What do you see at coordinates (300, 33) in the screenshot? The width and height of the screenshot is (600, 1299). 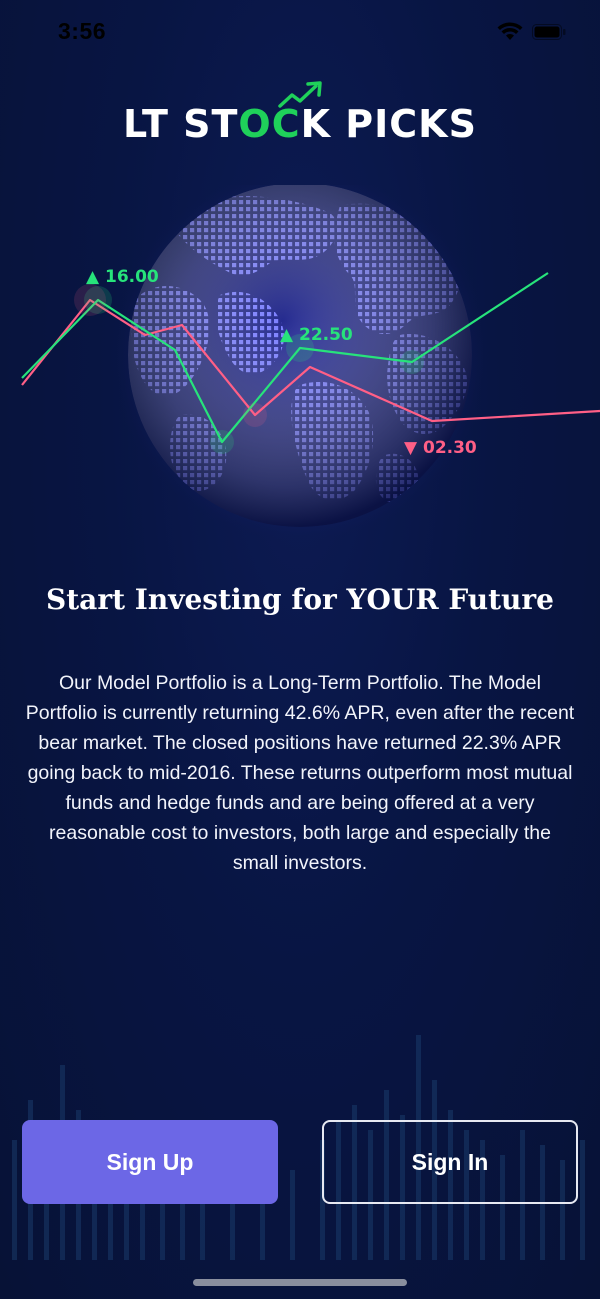 I see `status-bar: 3:56` at bounding box center [300, 33].